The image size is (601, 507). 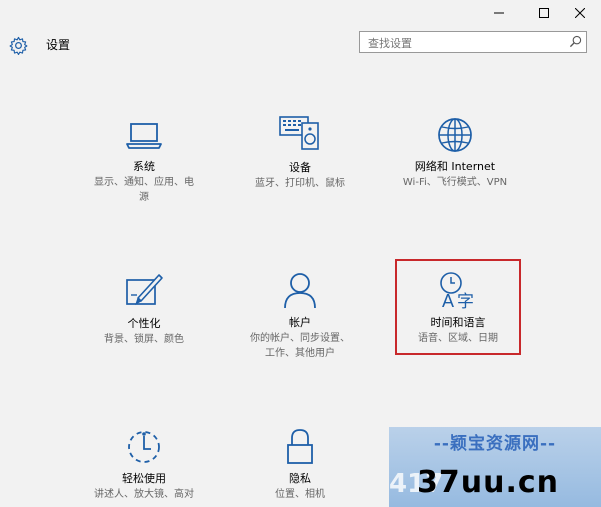 I want to click on tile-description: 蓝牙、打印机、鼠标, so click(x=300, y=183).